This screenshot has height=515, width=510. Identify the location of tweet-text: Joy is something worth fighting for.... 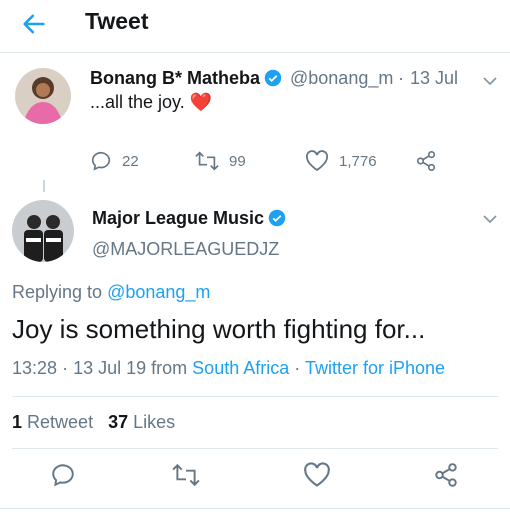
(219, 329).